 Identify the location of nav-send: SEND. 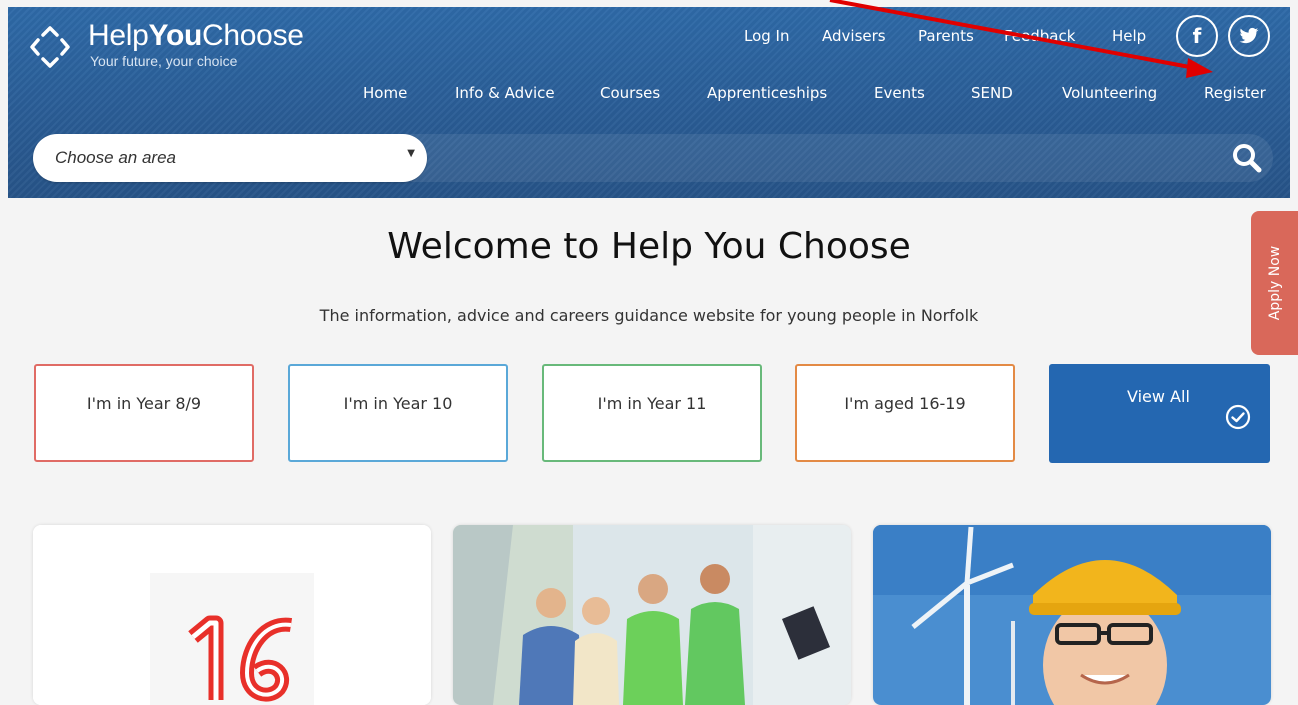
(992, 93).